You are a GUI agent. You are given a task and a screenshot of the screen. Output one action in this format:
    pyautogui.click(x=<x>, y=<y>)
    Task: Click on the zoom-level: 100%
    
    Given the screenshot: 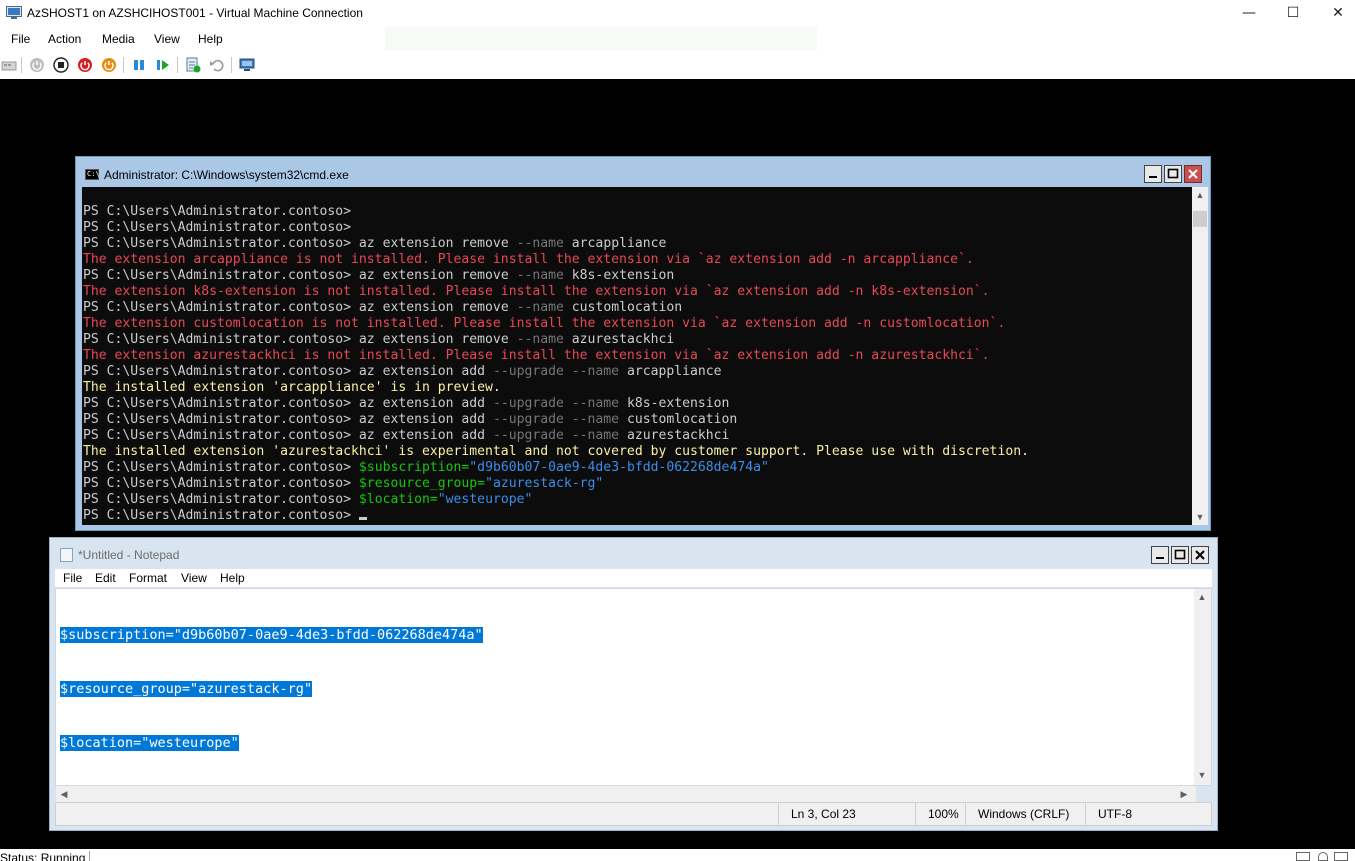 What is the action you would take?
    pyautogui.click(x=941, y=814)
    